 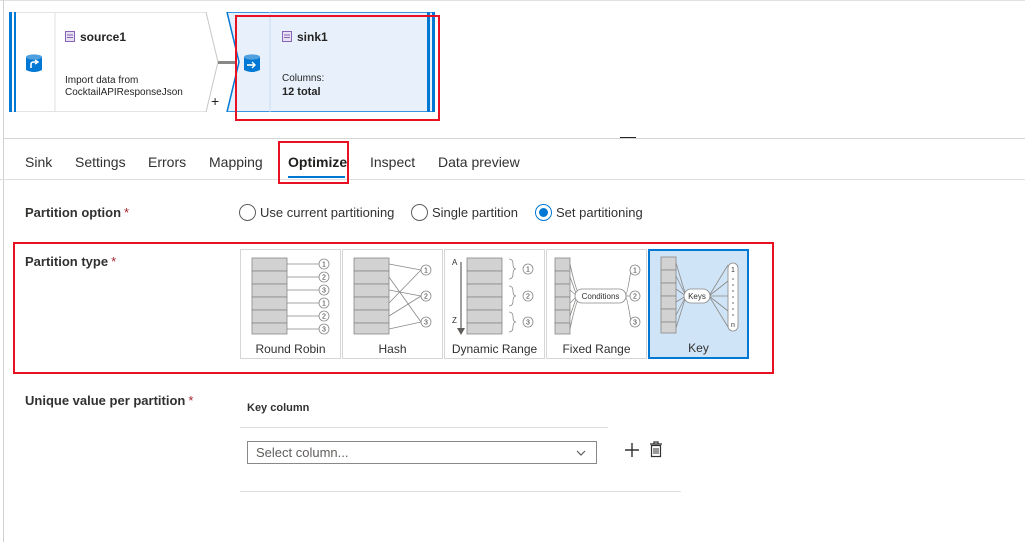 What do you see at coordinates (102, 80) in the screenshot?
I see `source-node-description-line1: Import data from` at bounding box center [102, 80].